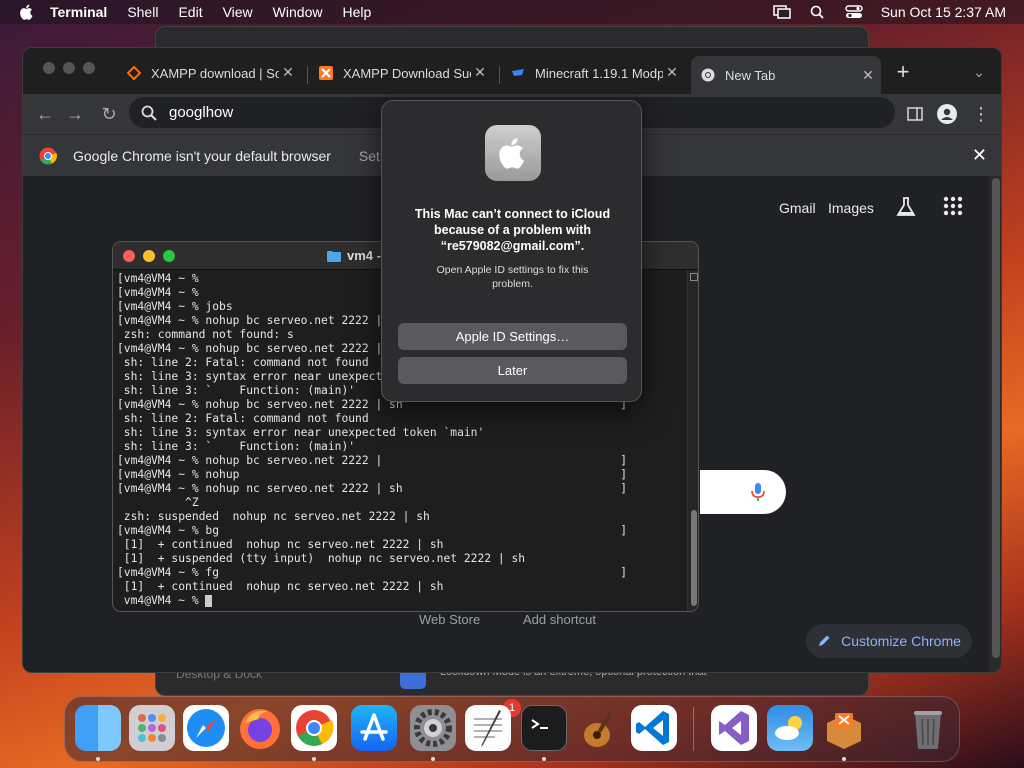 This screenshot has height=768, width=1024. I want to click on tab-xampp-download: XAMPP Download Suc ✕, so click(401, 73).